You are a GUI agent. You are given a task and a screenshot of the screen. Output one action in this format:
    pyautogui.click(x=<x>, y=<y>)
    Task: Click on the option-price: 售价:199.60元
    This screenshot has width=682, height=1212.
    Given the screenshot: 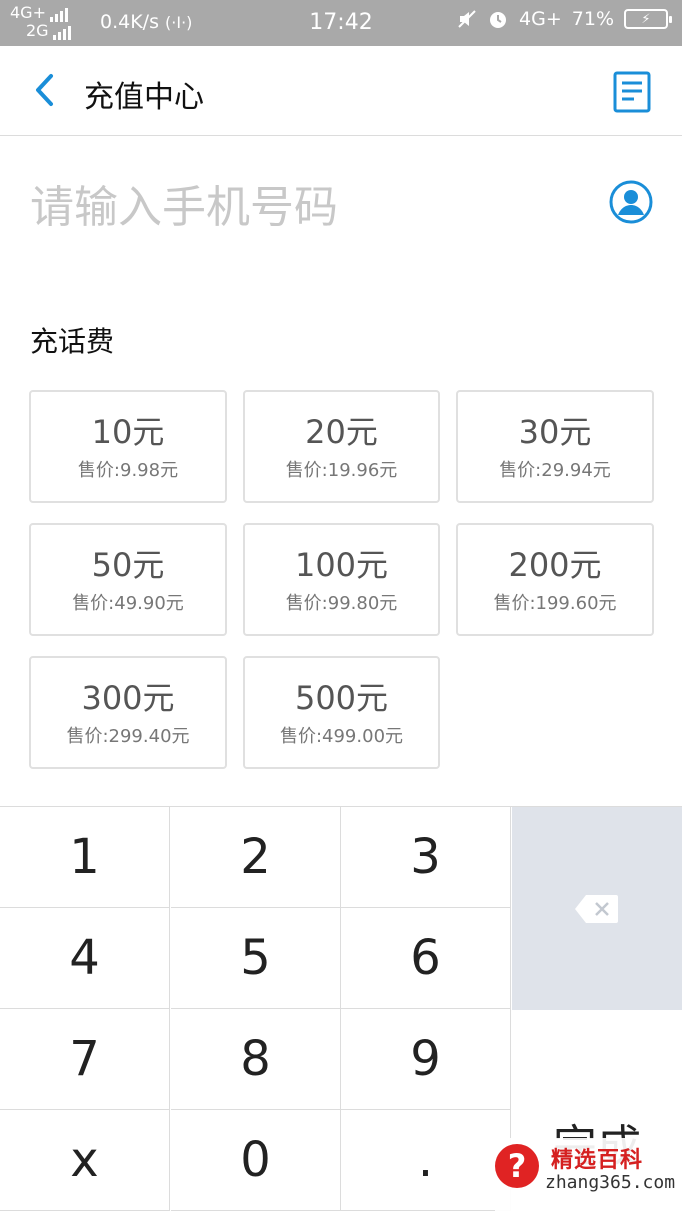 What is the action you would take?
    pyautogui.click(x=555, y=603)
    